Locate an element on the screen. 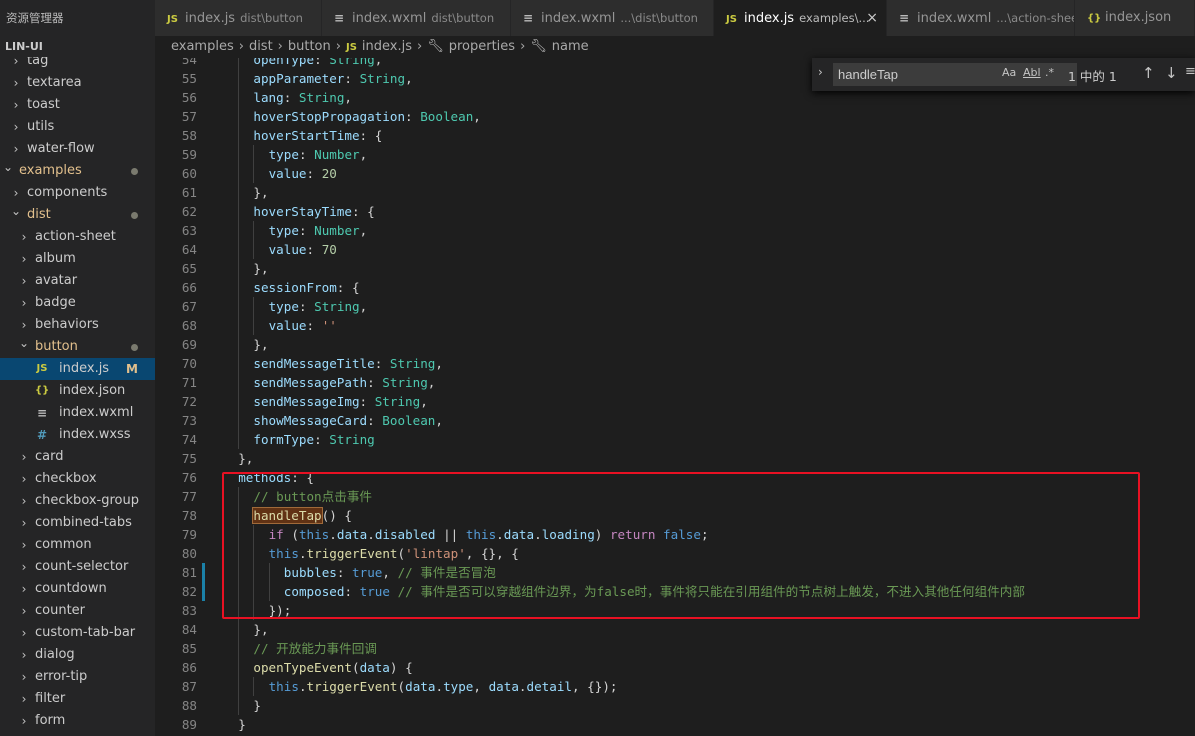 This screenshot has width=1195, height=736. code-line: 89} is located at coordinates (675, 724).